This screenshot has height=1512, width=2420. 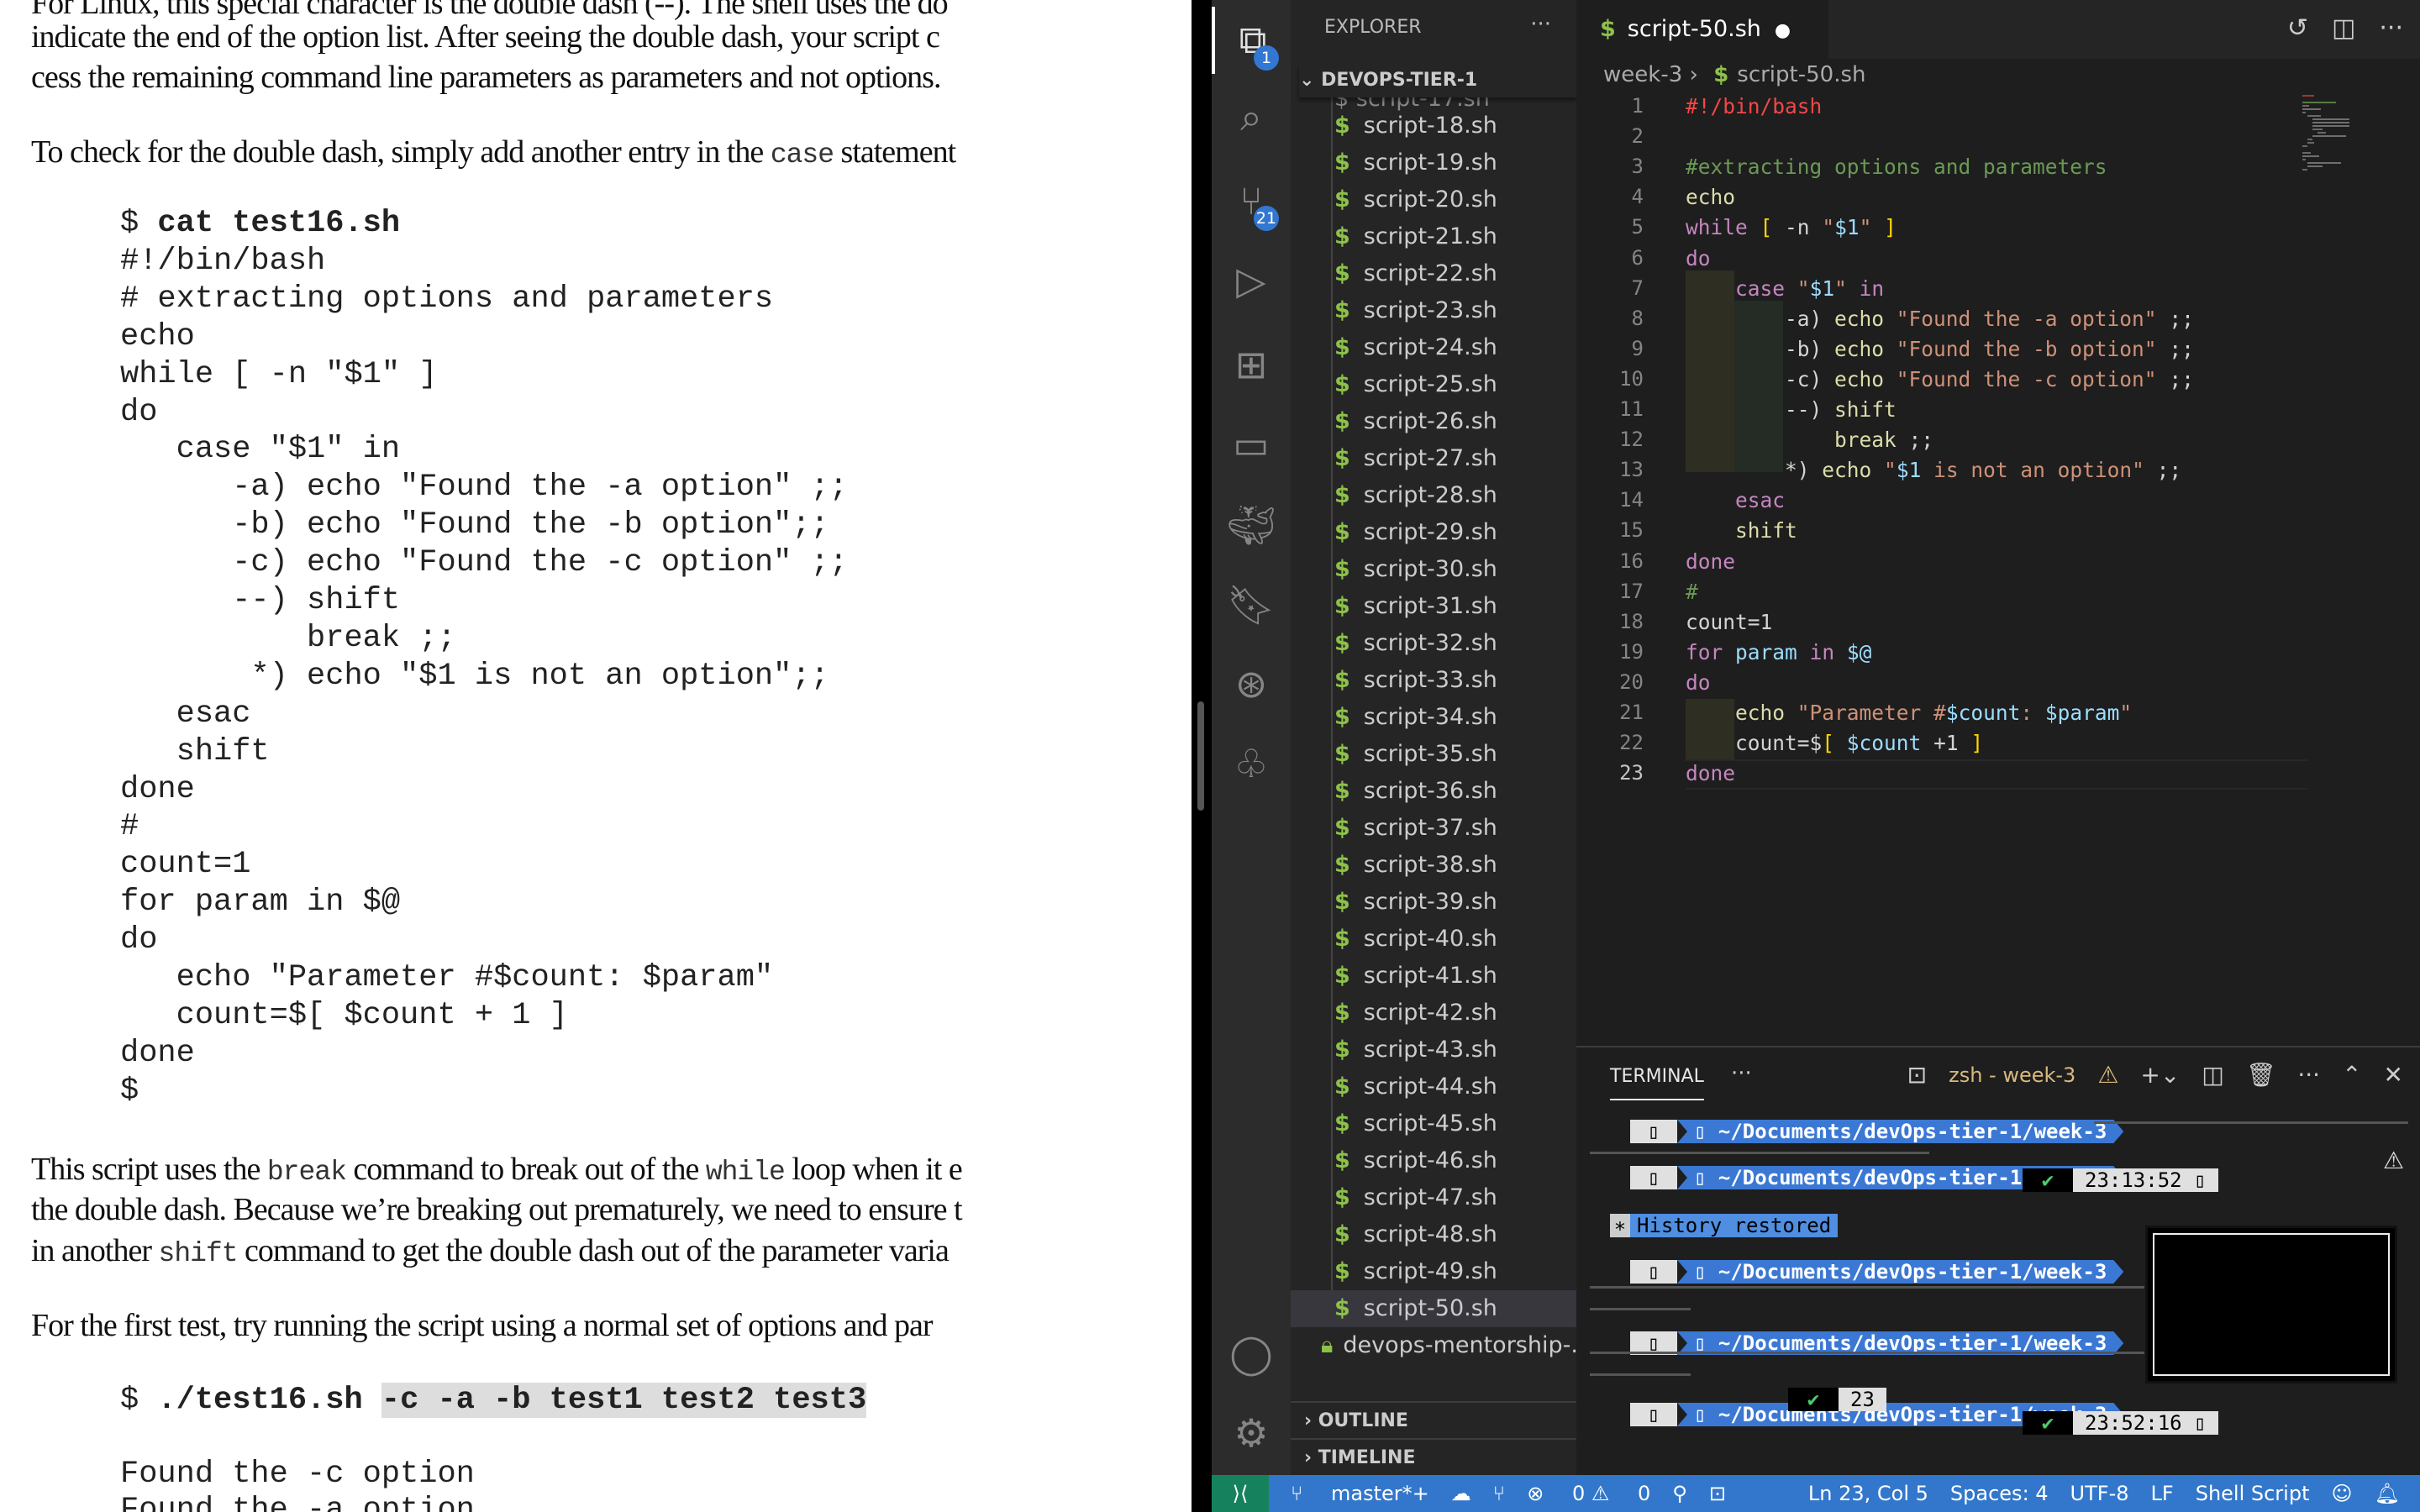 I want to click on terminal-instance: zsh - week-3, so click(x=2012, y=1075).